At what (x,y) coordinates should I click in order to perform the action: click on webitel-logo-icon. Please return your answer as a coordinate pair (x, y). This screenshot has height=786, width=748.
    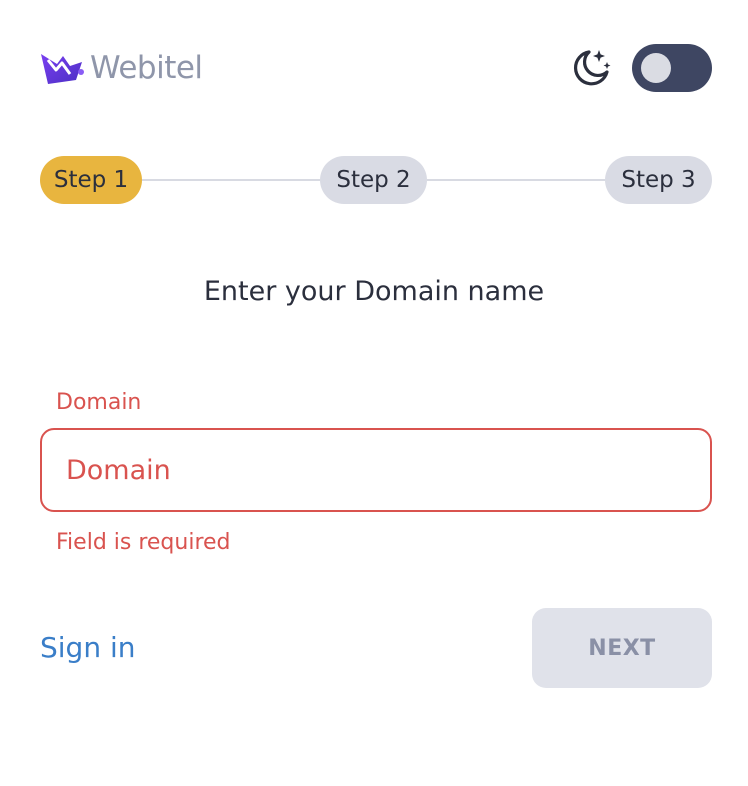
    Looking at the image, I should click on (62, 69).